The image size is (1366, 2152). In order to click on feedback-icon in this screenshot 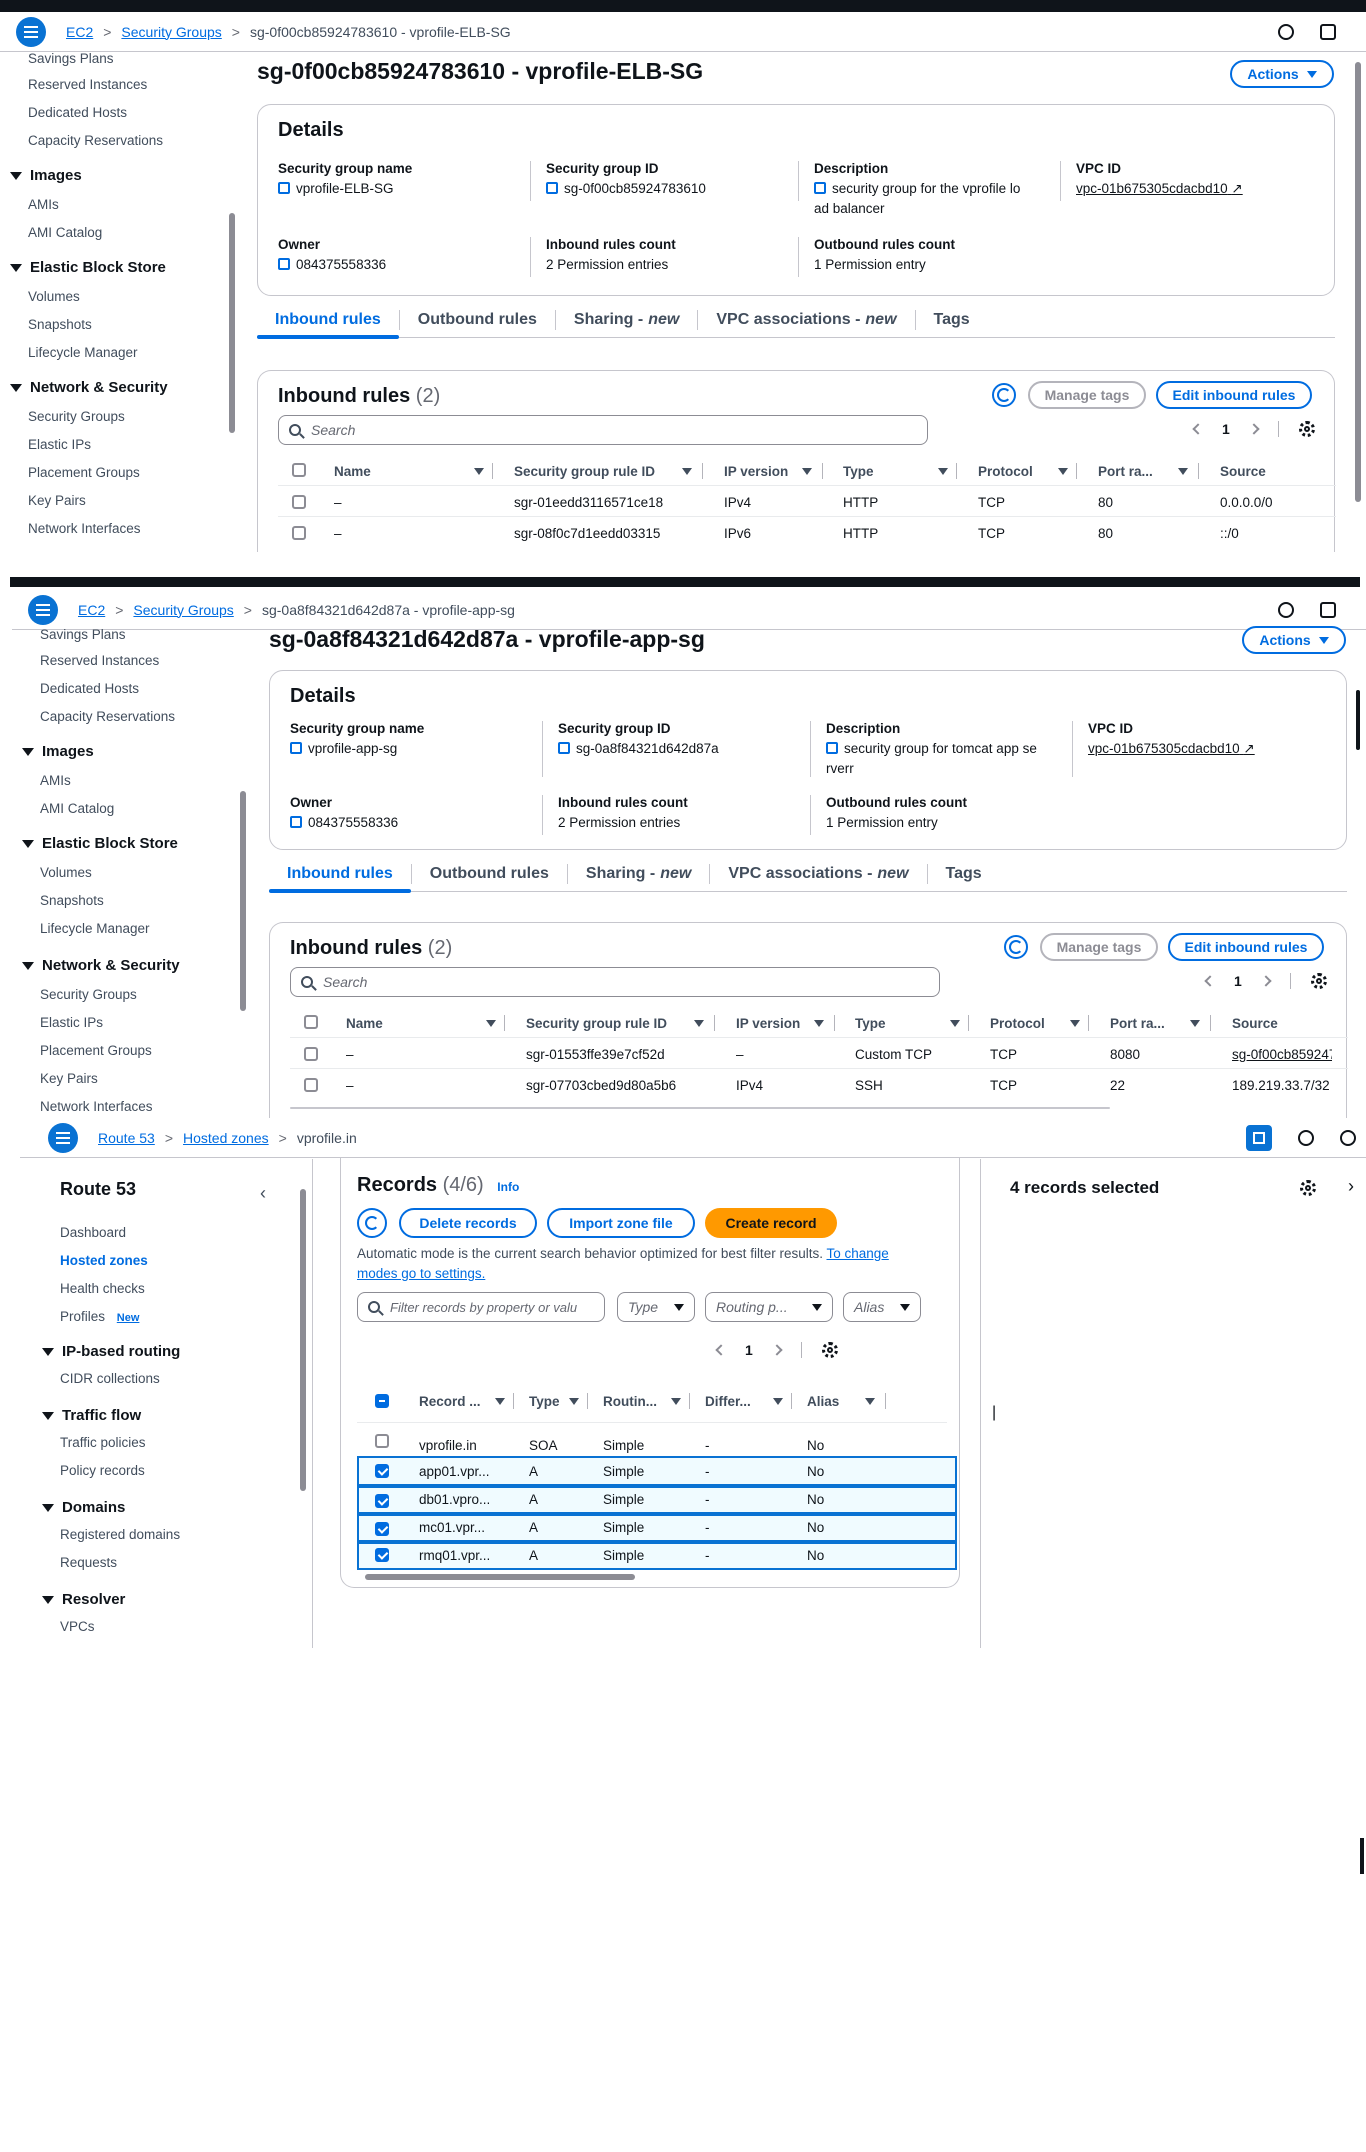, I will do `click(1328, 609)`.